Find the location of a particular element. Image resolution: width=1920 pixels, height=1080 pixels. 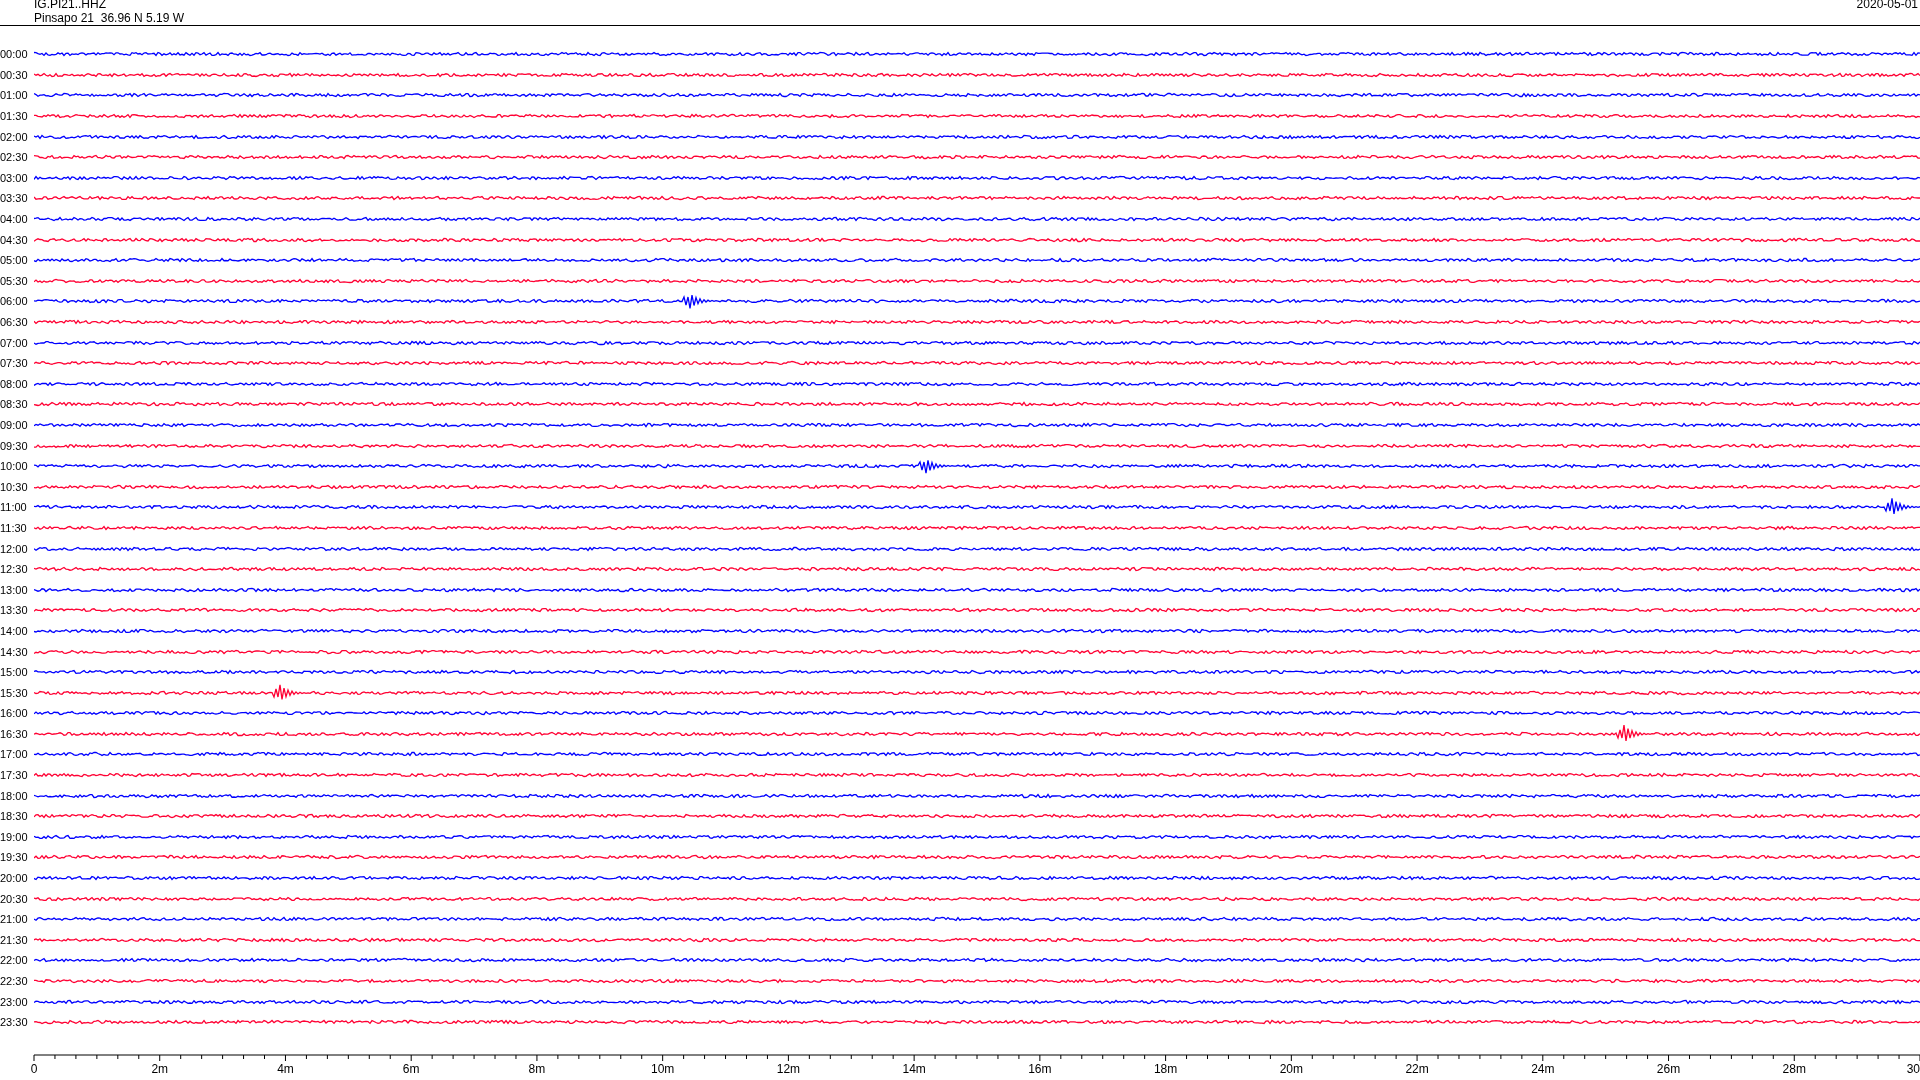

time-label: 20:30 is located at coordinates (14, 898).